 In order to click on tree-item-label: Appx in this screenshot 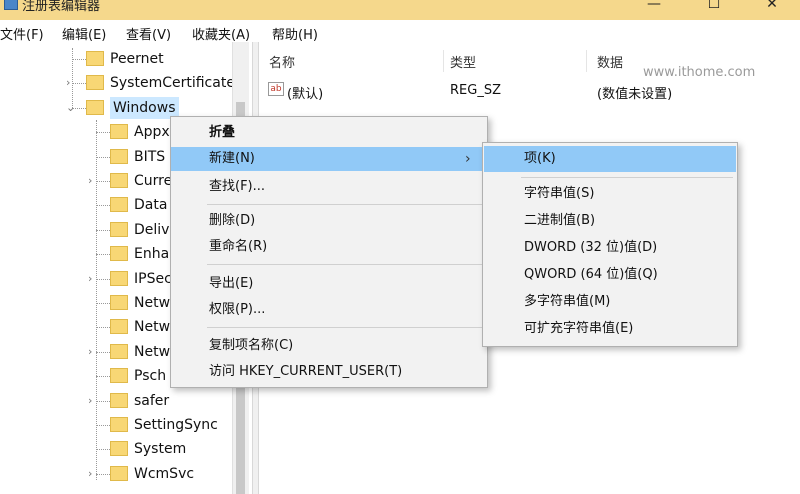, I will do `click(152, 132)`.